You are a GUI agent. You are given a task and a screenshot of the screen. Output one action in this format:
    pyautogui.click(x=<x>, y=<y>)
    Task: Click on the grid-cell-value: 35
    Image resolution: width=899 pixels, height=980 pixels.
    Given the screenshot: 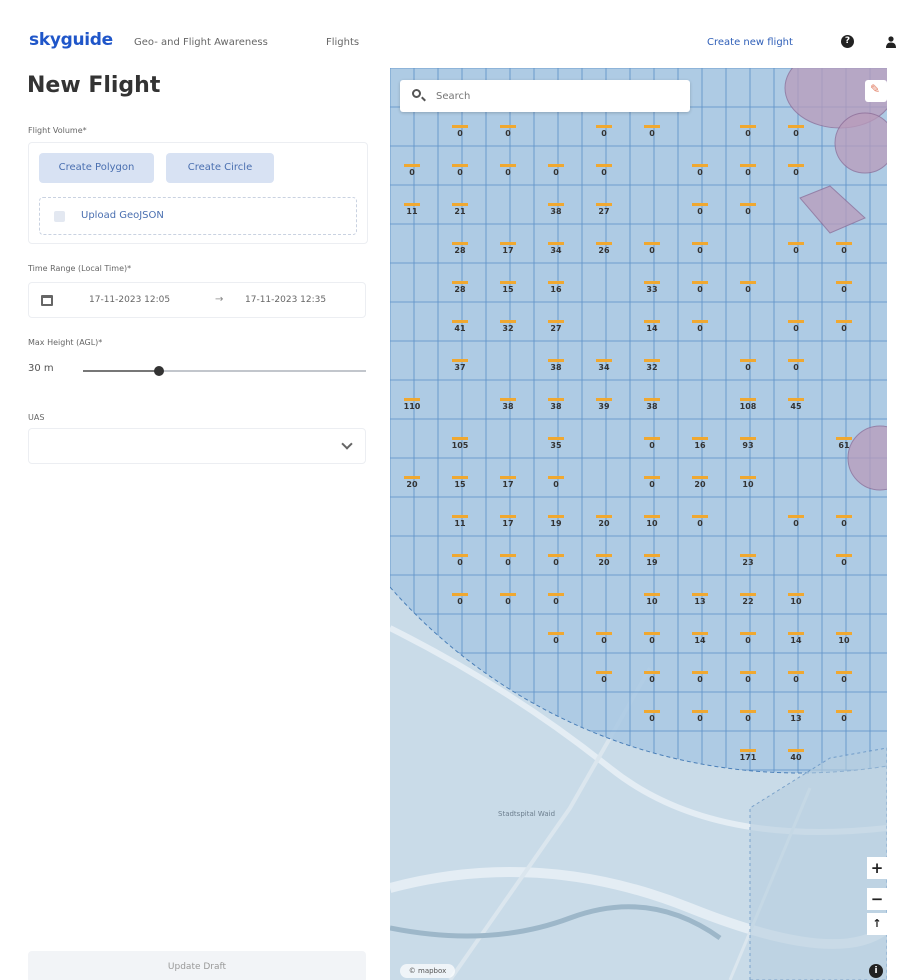 What is the action you would take?
    pyautogui.click(x=556, y=445)
    